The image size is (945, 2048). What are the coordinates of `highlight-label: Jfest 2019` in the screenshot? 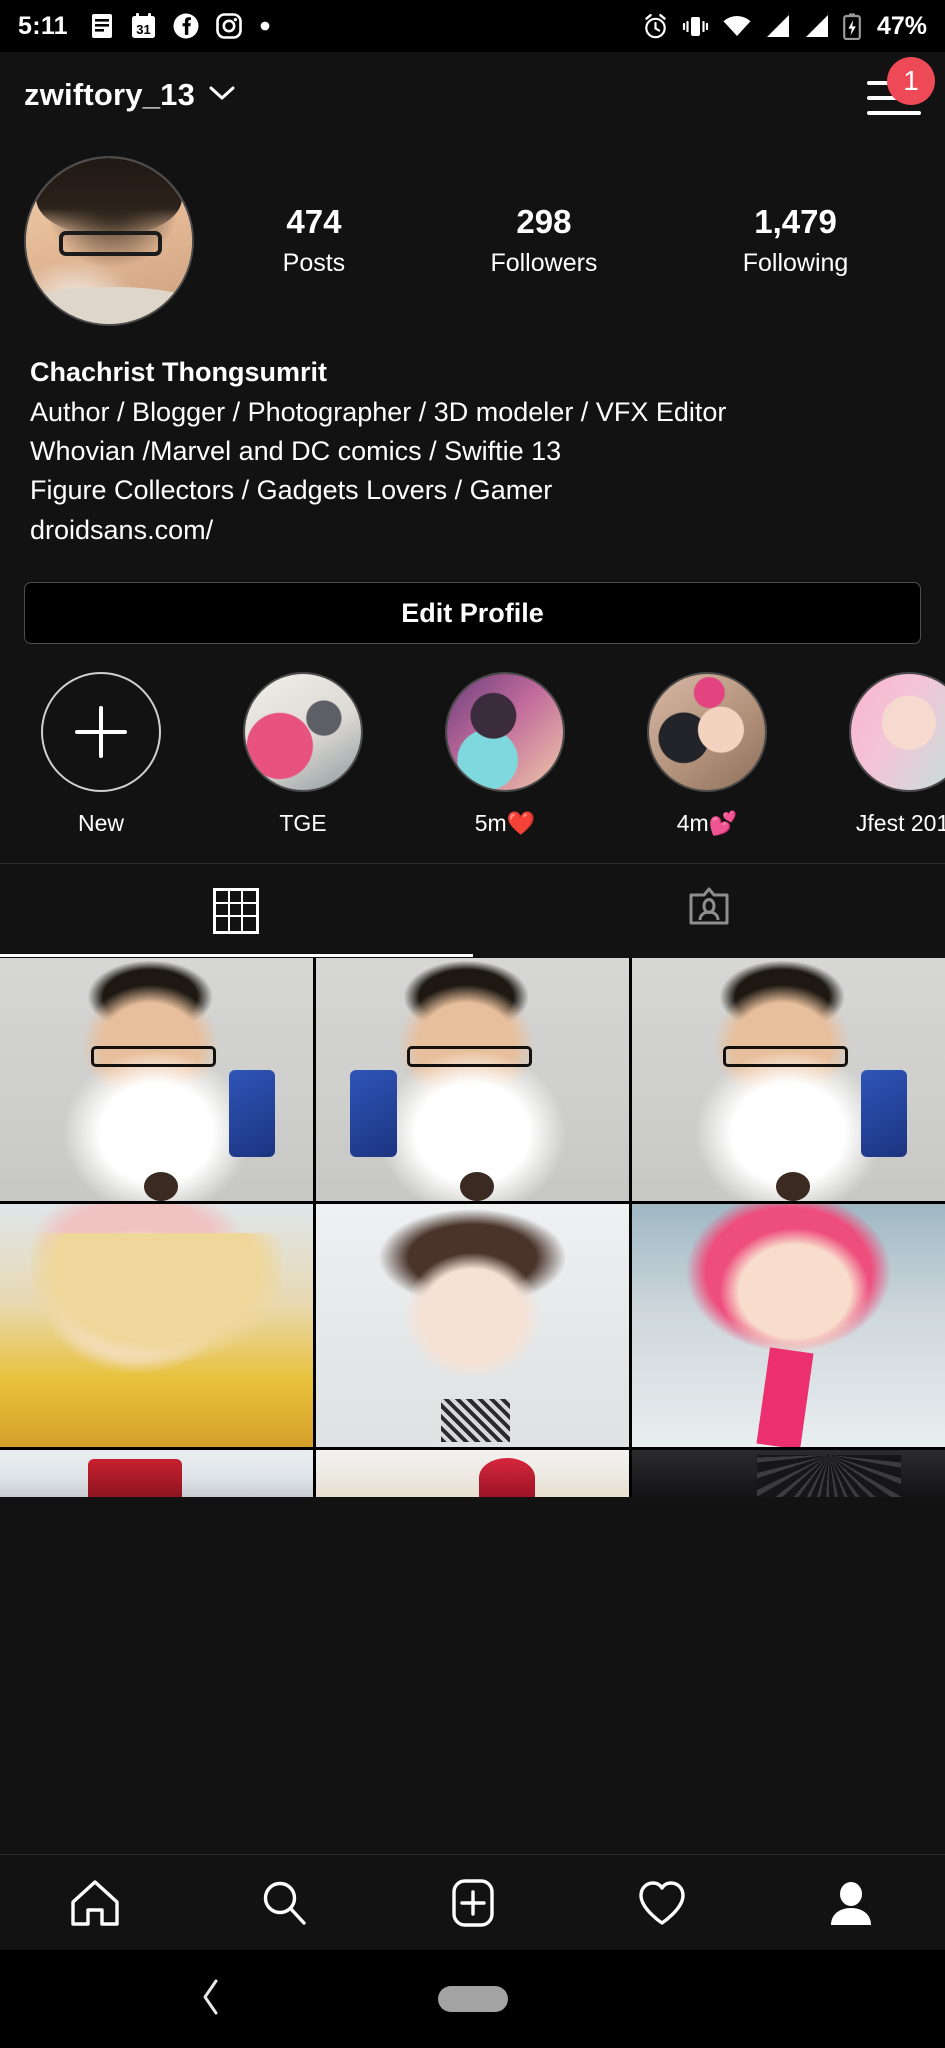 It's located at (900, 823).